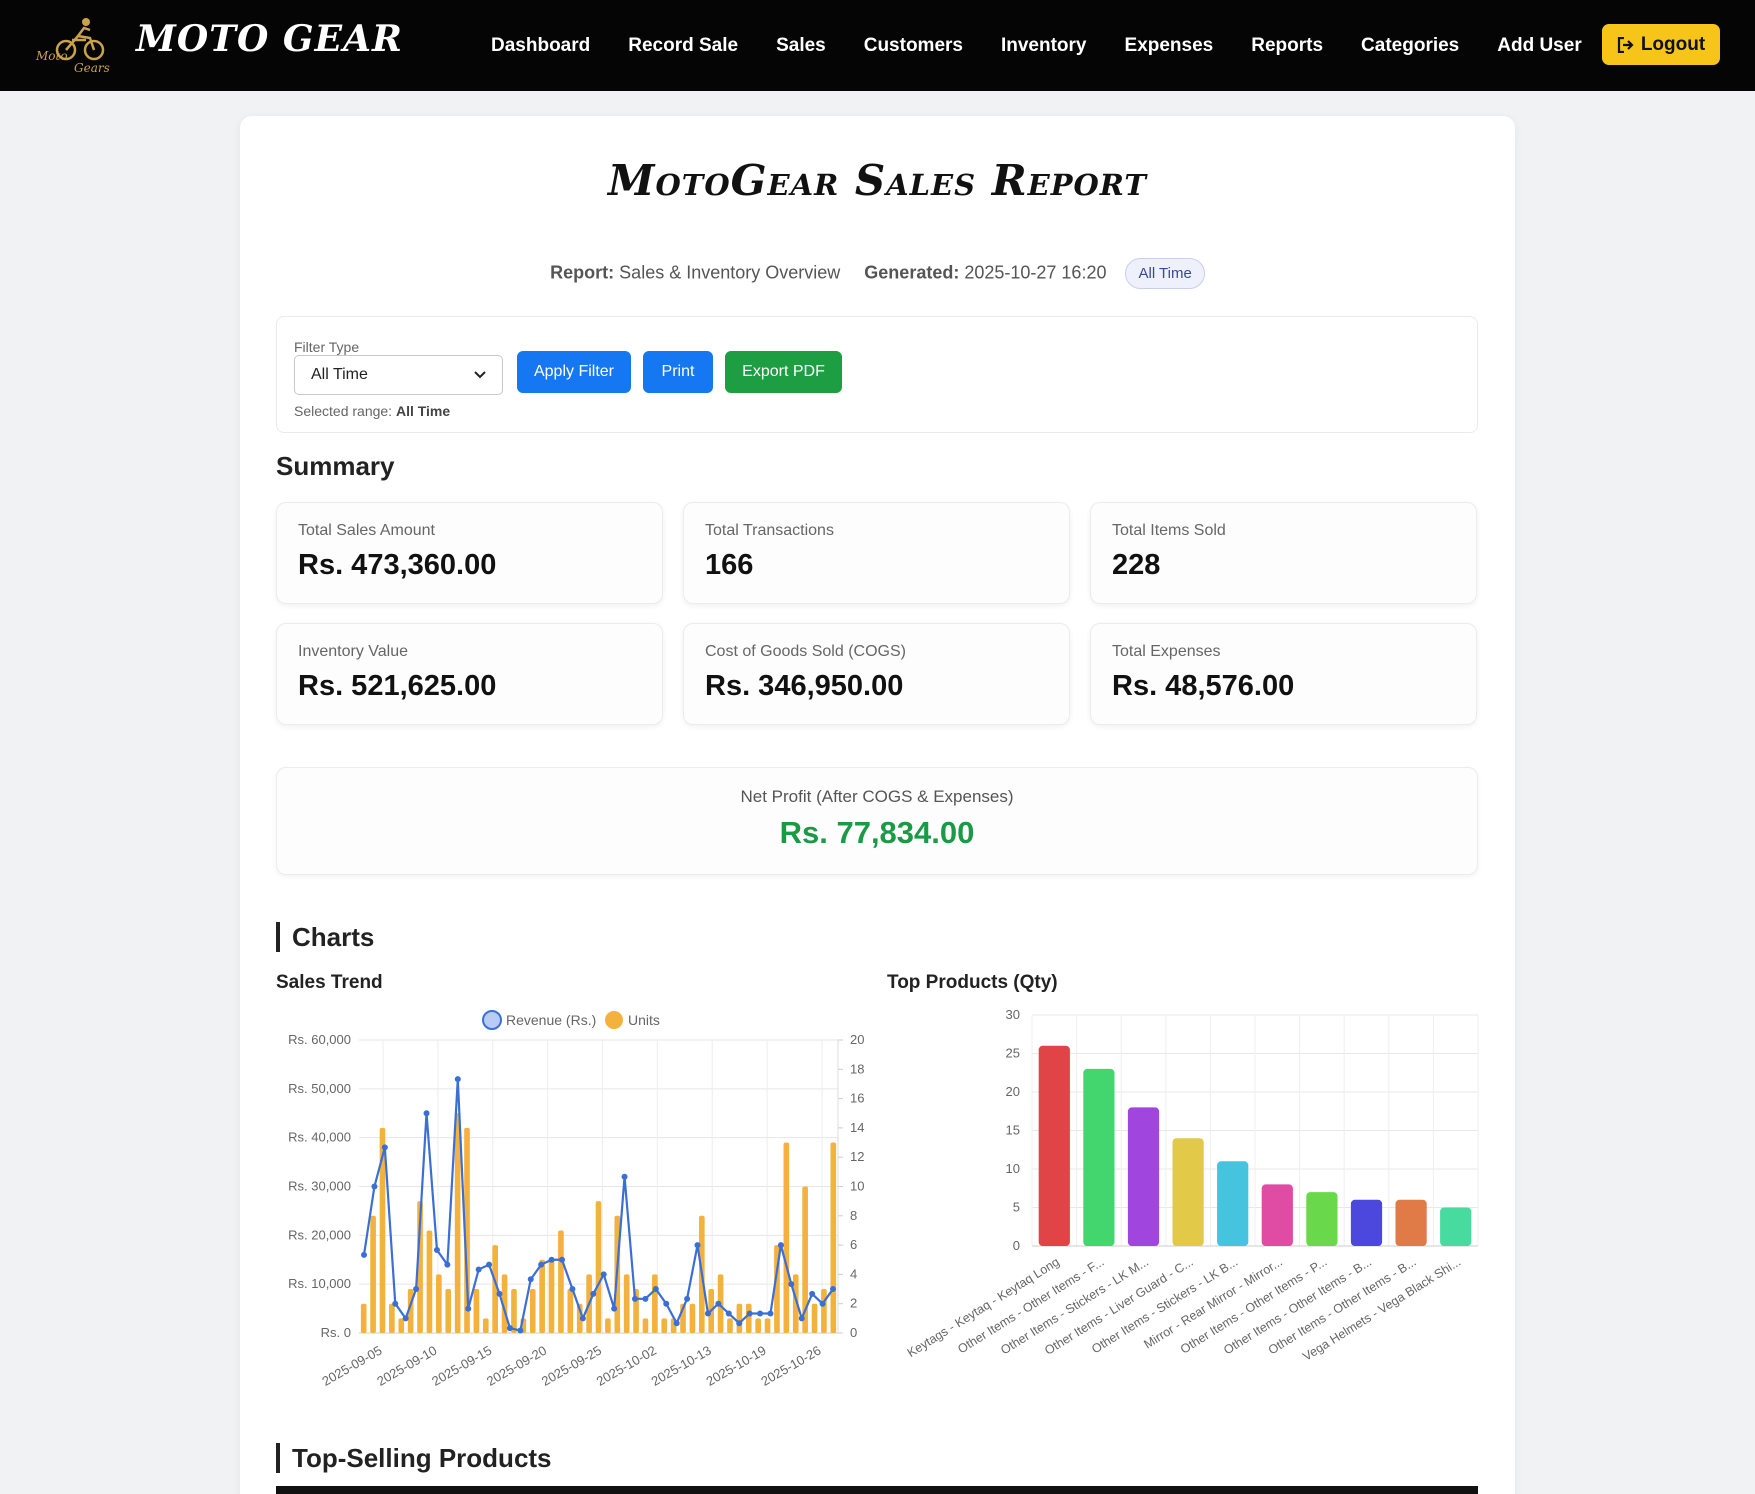  What do you see at coordinates (790, 1366) in the screenshot?
I see `x-tick-label: 2025-10-26` at bounding box center [790, 1366].